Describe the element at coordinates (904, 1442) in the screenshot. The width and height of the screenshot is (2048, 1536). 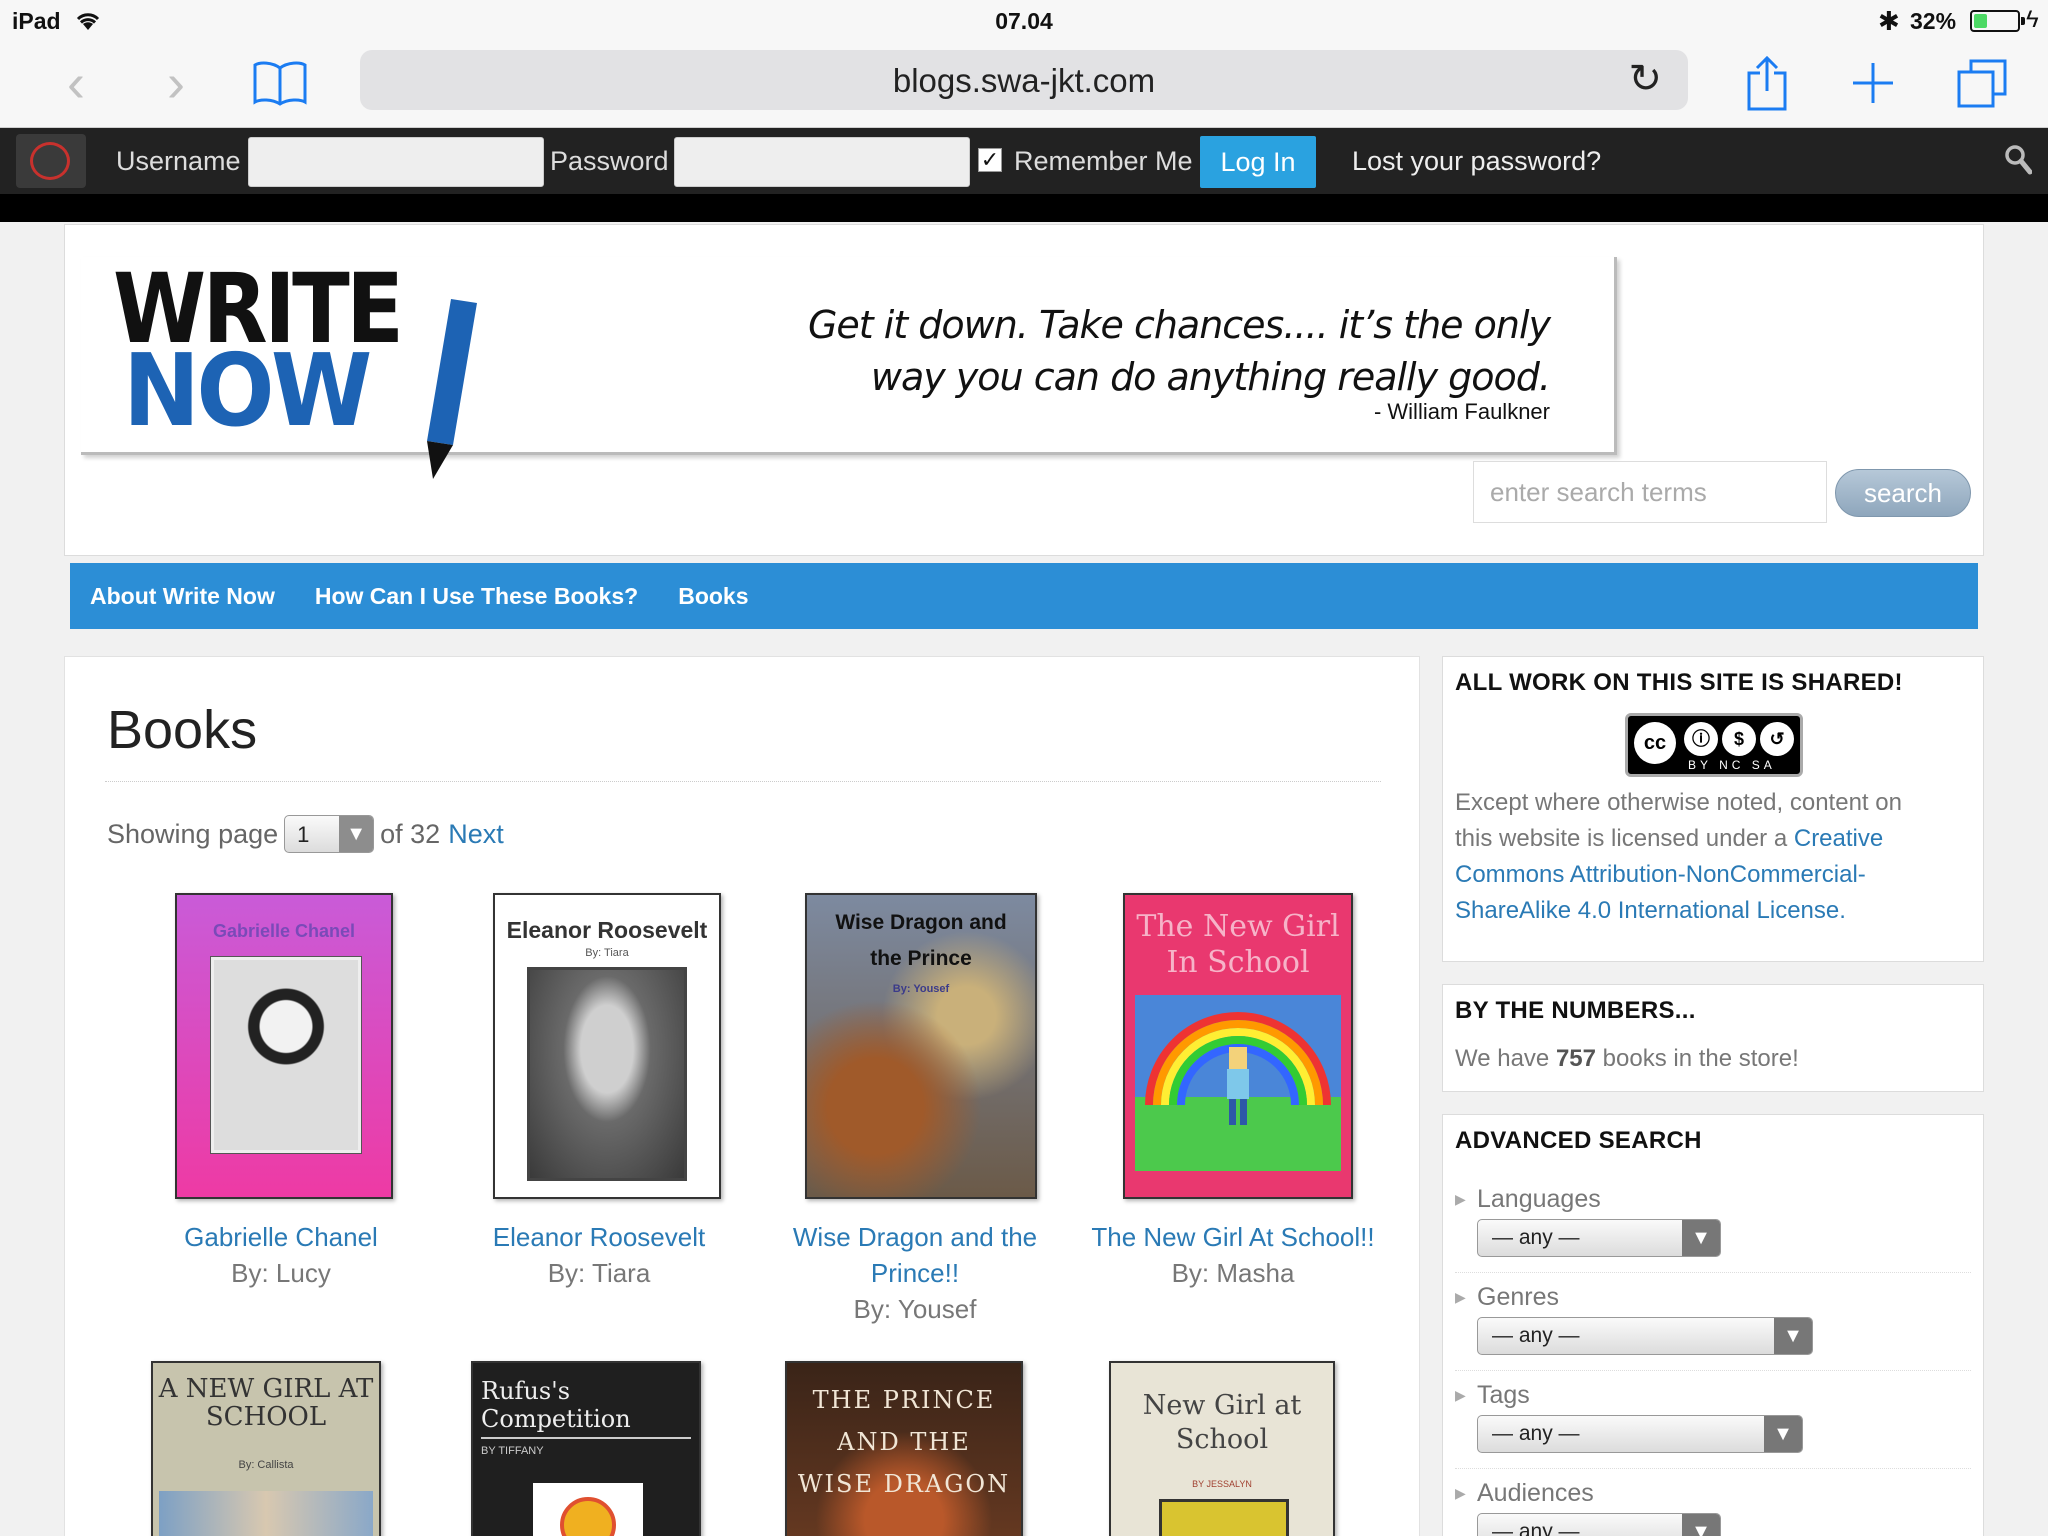
I see `cover-title-line-2: AND THE` at that location.